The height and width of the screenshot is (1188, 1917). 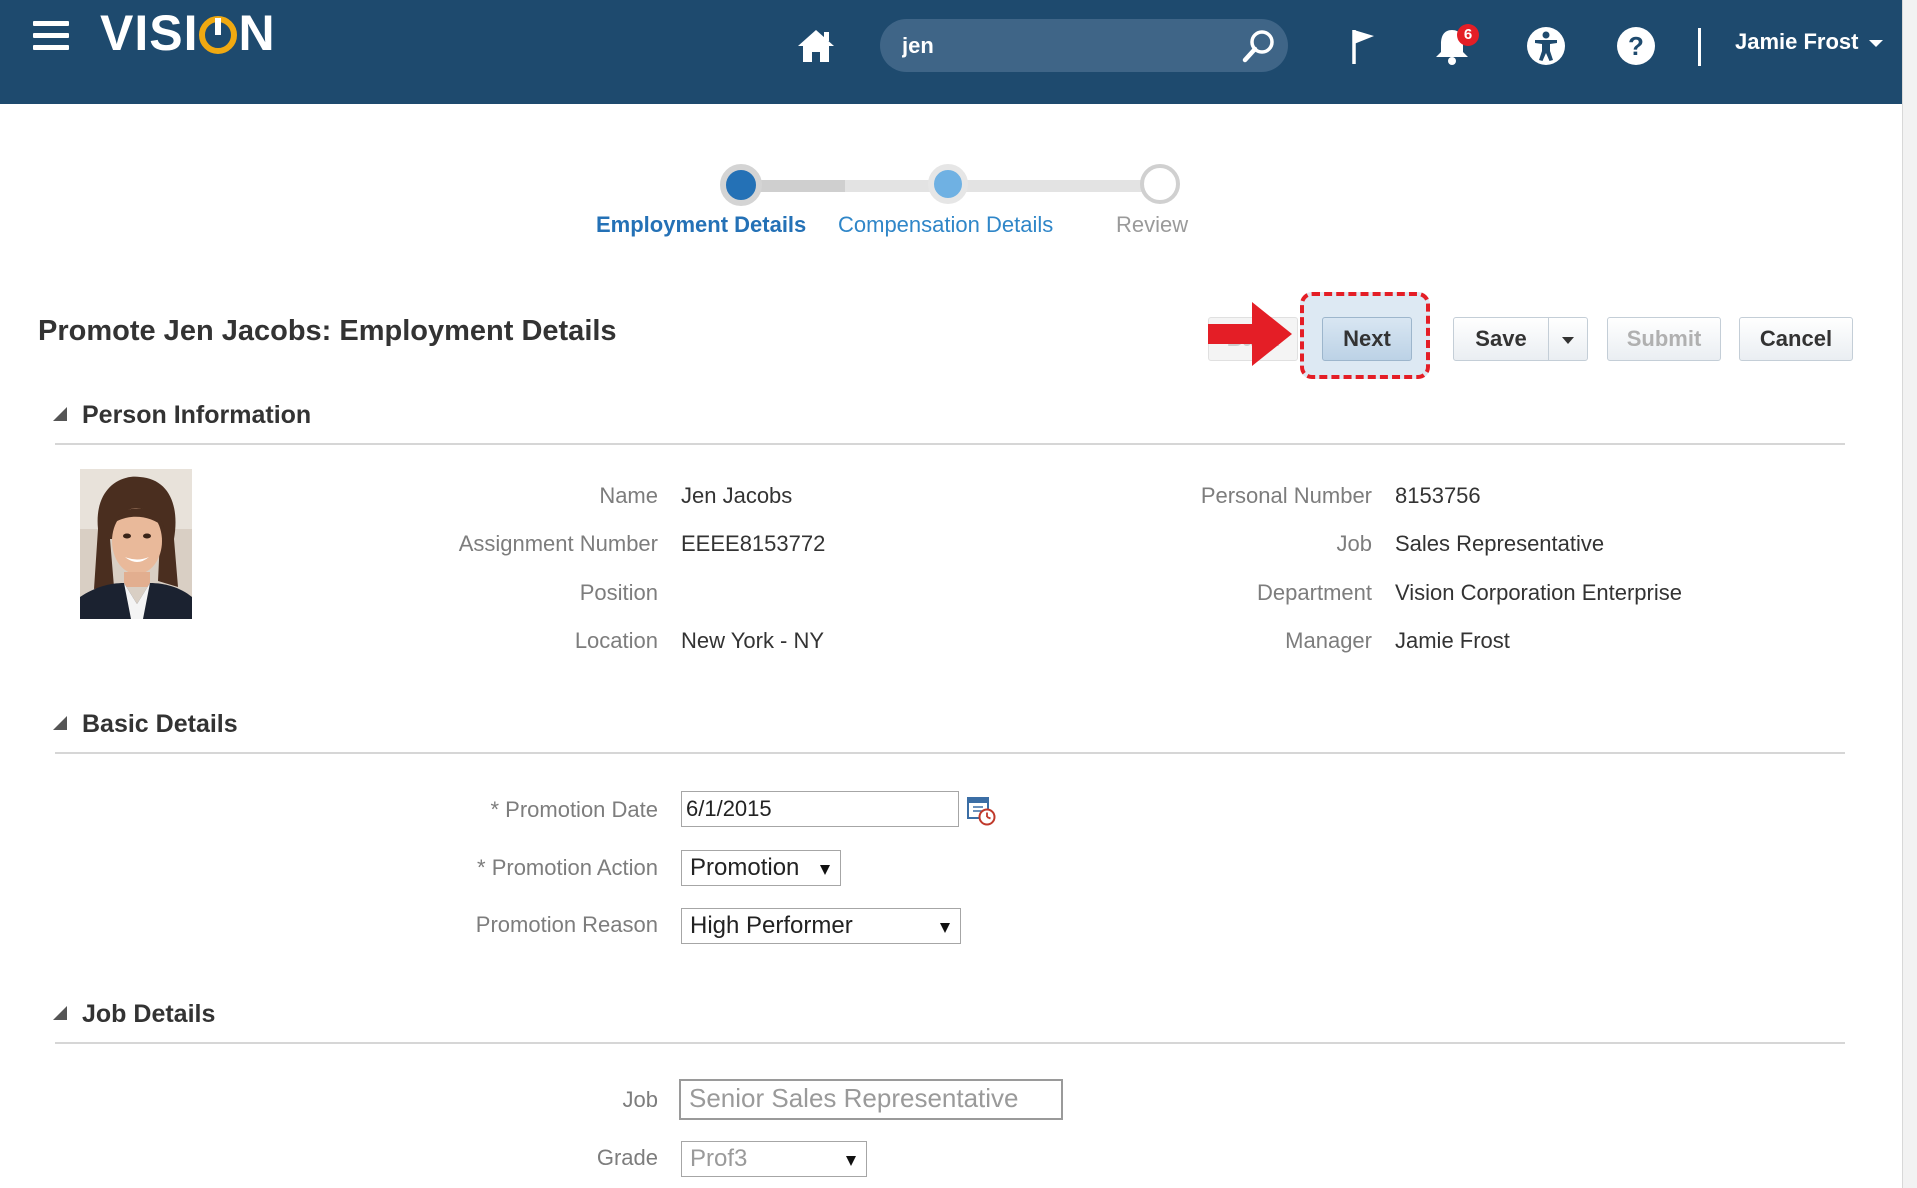 I want to click on home-icon, so click(x=816, y=46).